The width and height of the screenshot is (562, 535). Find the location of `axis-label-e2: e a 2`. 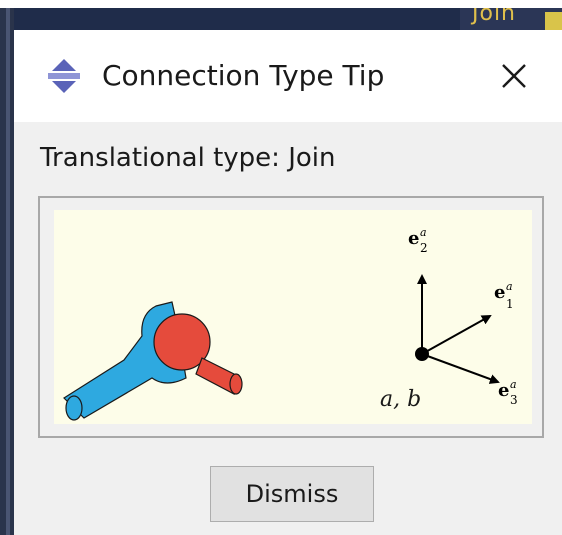

axis-label-e2: e a 2 is located at coordinates (418, 240).